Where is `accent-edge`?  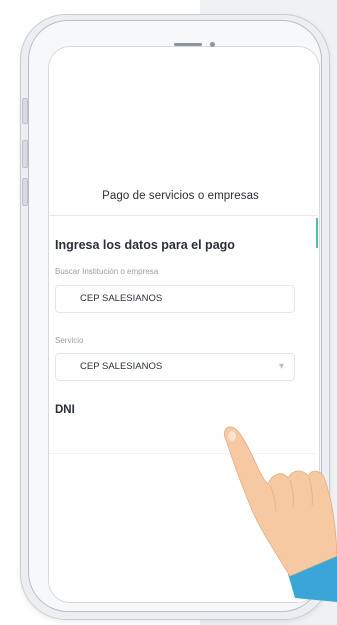
accent-edge is located at coordinates (317, 233).